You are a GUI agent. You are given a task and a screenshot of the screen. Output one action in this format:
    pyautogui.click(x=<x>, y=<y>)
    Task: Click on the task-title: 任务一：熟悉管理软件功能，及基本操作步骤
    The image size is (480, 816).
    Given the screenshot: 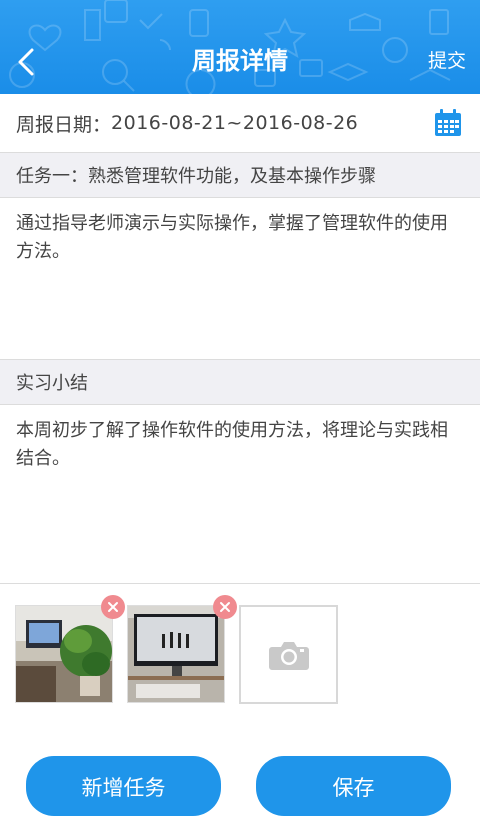 What is the action you would take?
    pyautogui.click(x=196, y=176)
    